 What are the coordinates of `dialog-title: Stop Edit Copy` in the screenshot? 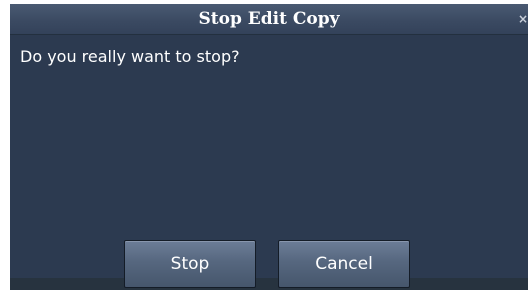 It's located at (269, 19).